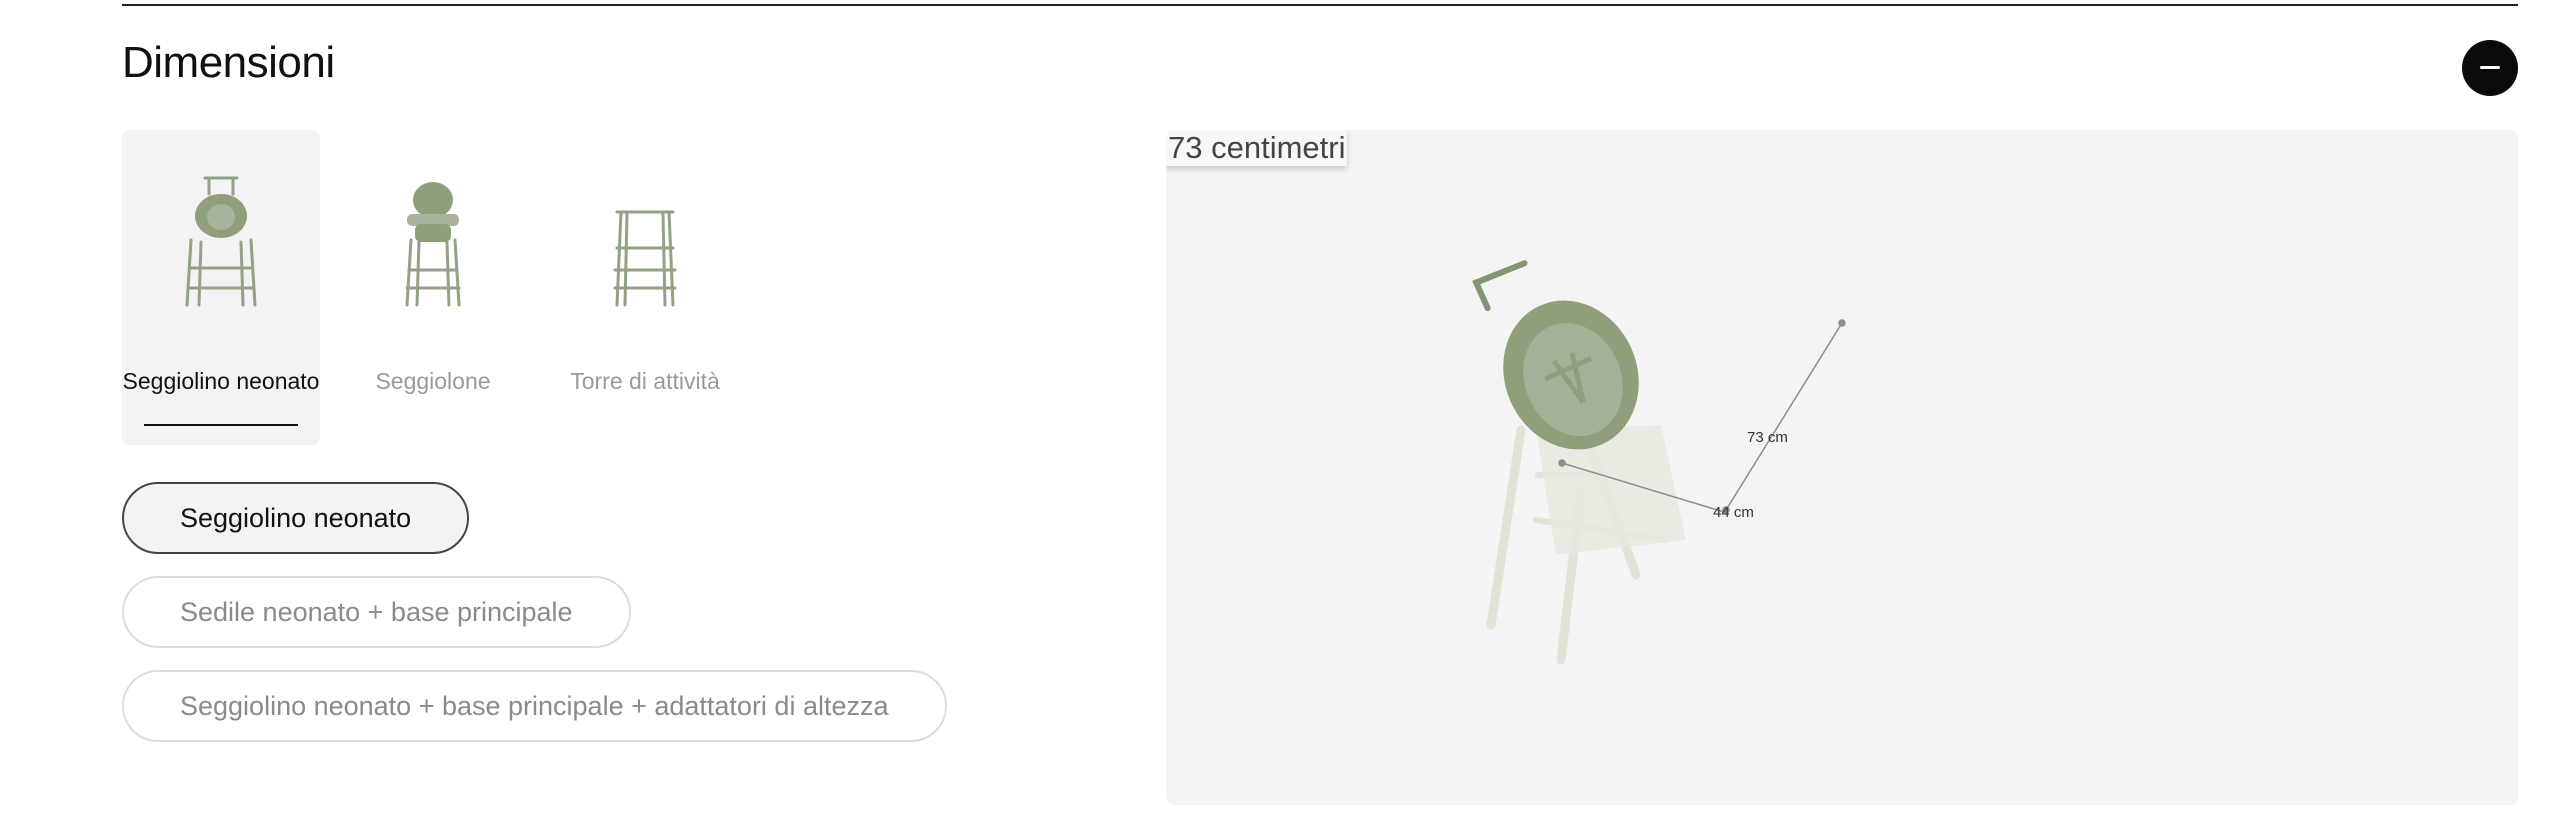  What do you see at coordinates (645, 258) in the screenshot?
I see `activity-tower-icon` at bounding box center [645, 258].